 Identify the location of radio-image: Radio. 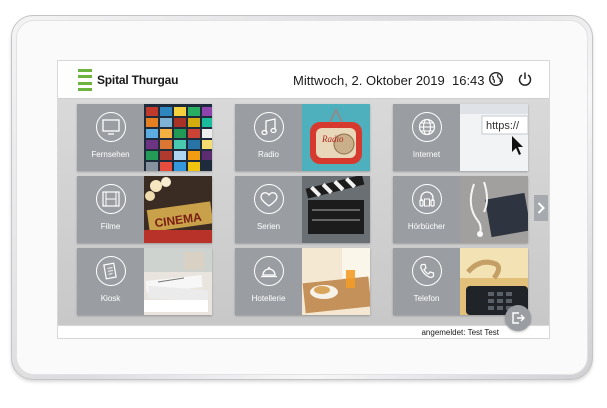
(336, 137).